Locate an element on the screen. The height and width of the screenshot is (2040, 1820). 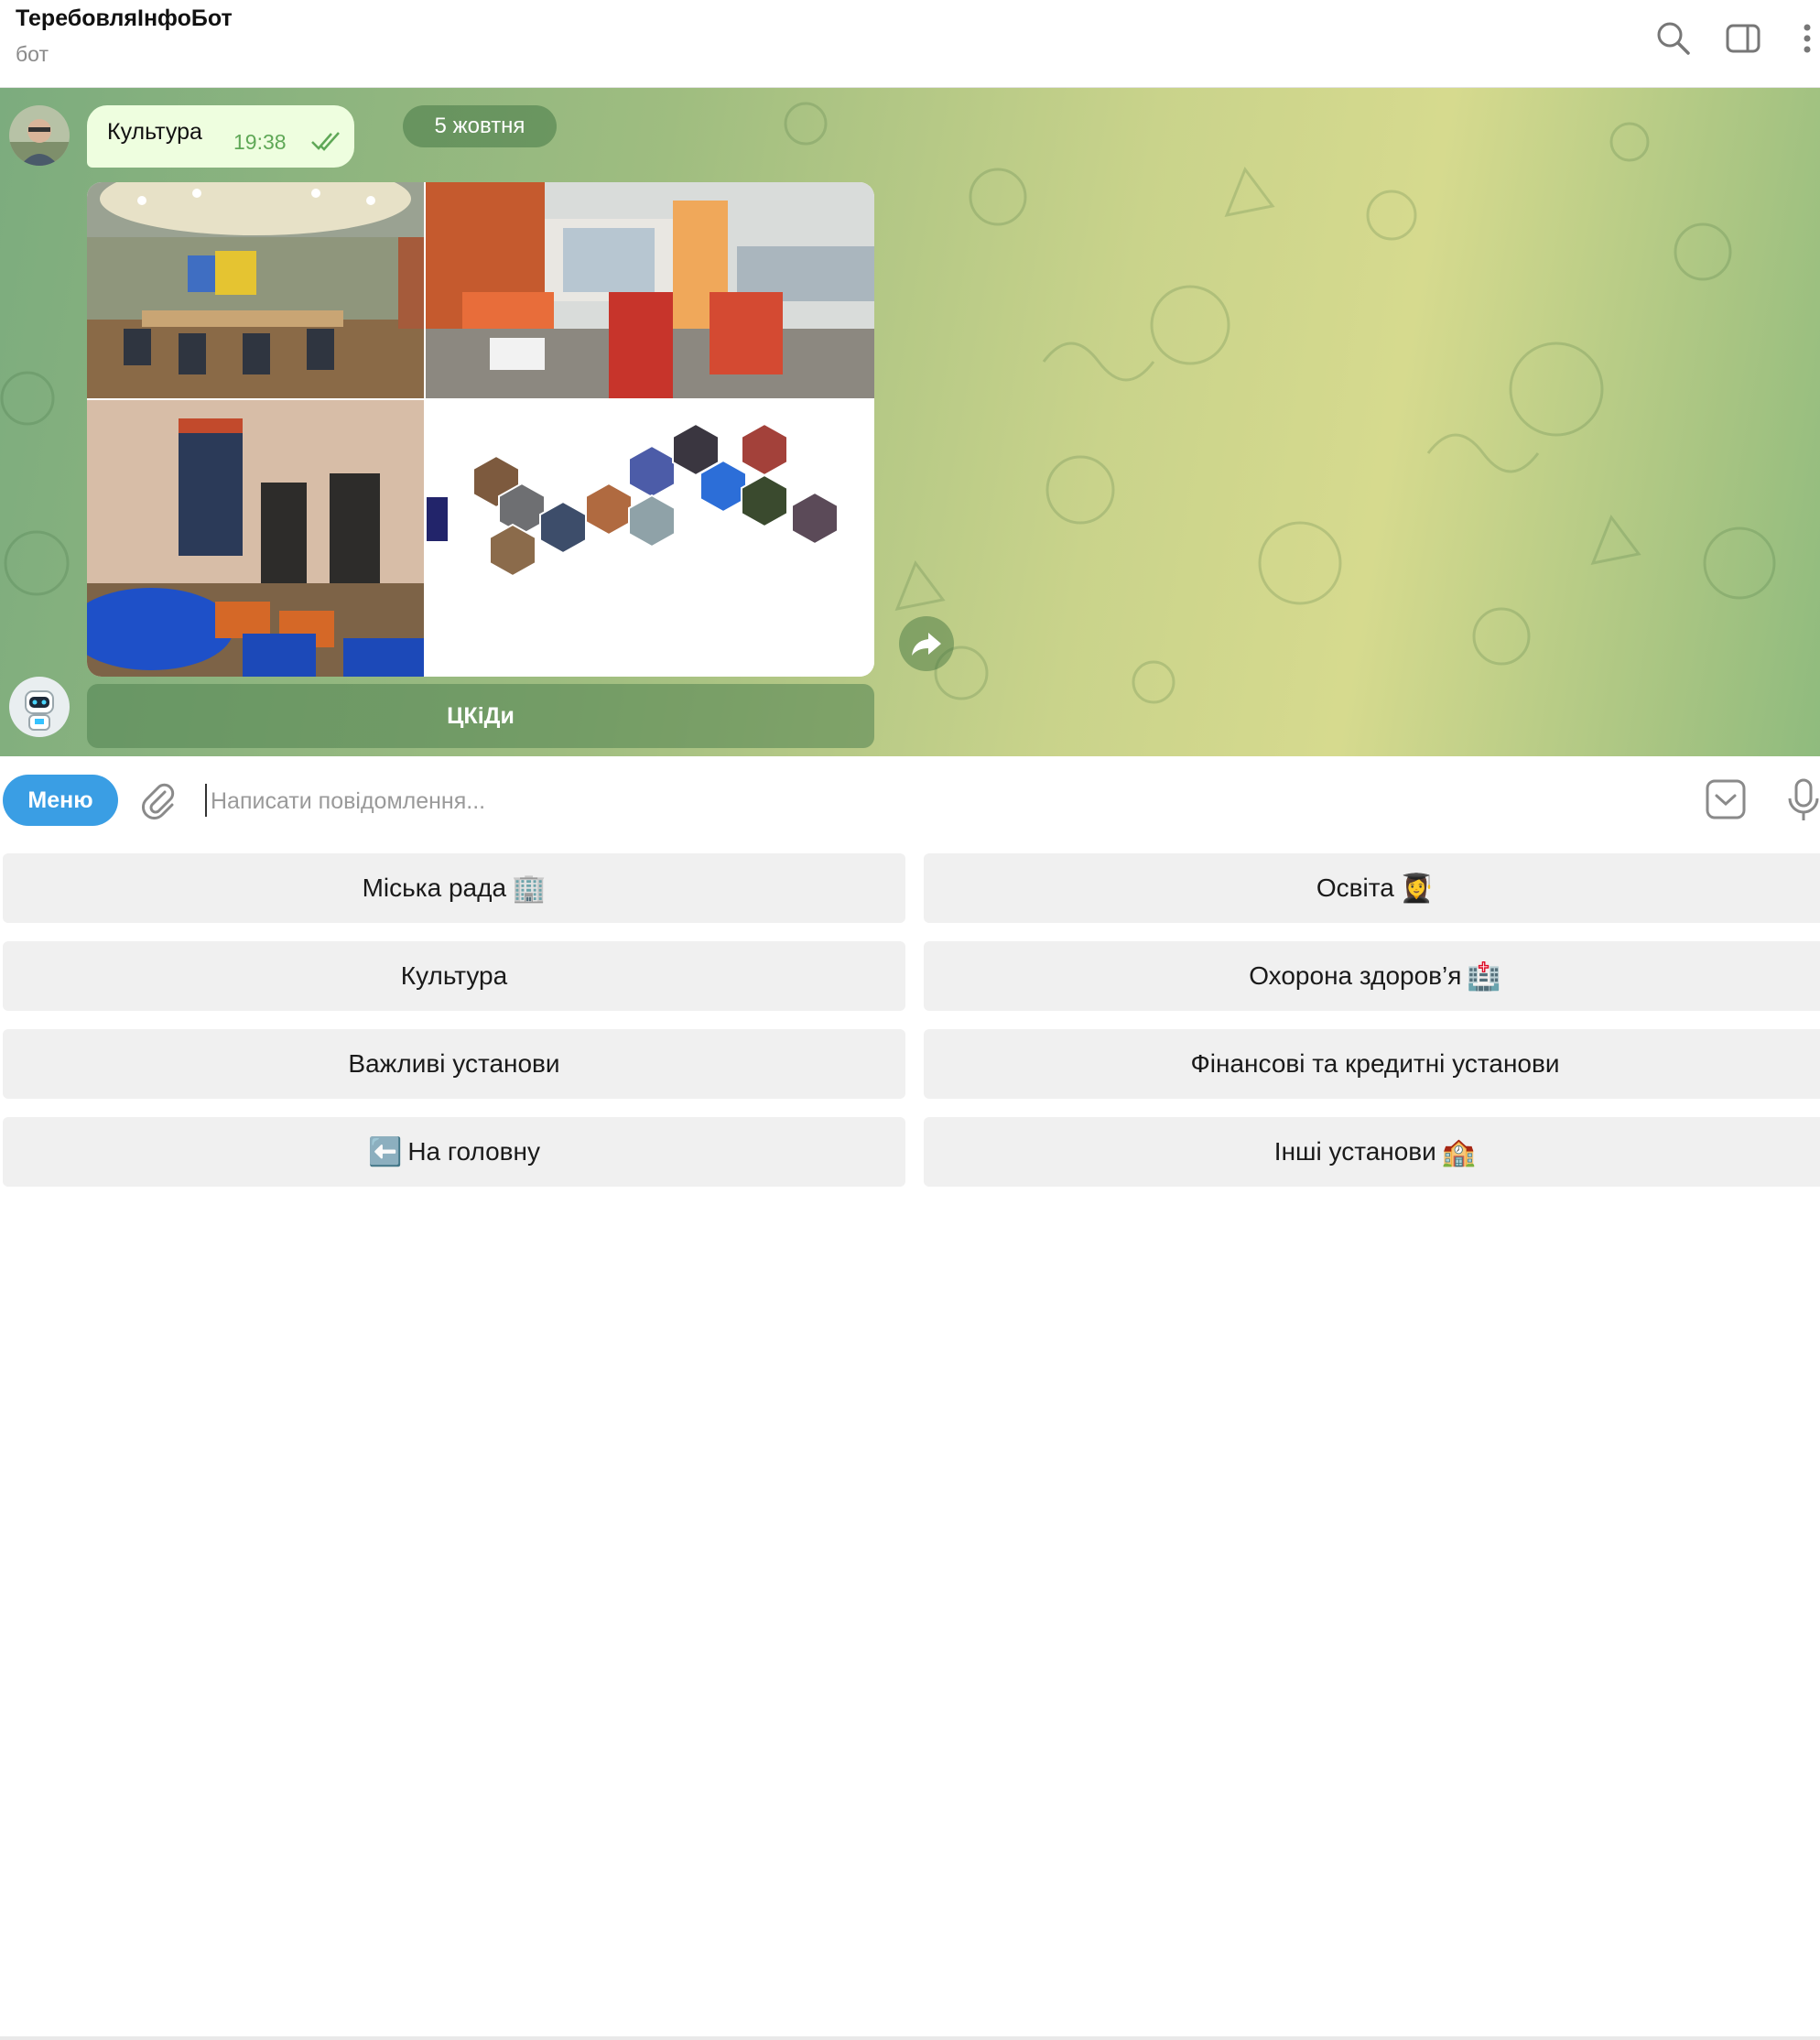
message-text: Культура is located at coordinates (154, 132).